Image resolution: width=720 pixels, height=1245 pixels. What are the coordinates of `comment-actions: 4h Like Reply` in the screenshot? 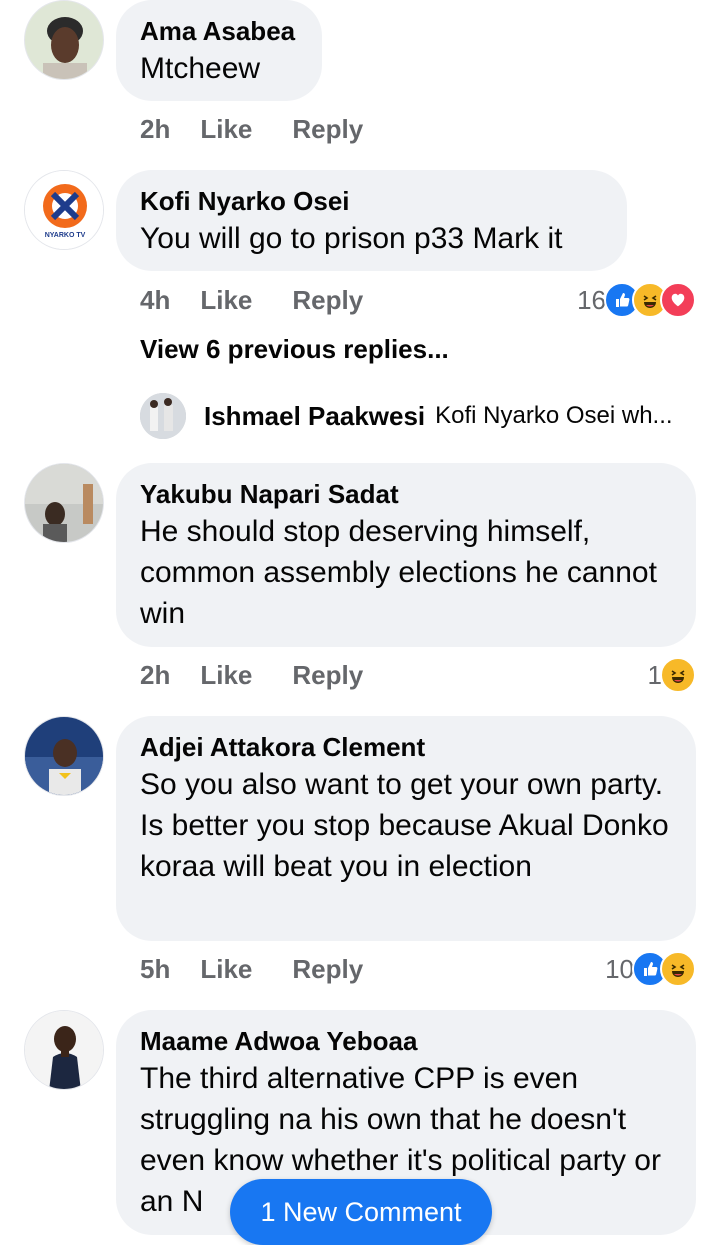 It's located at (271, 300).